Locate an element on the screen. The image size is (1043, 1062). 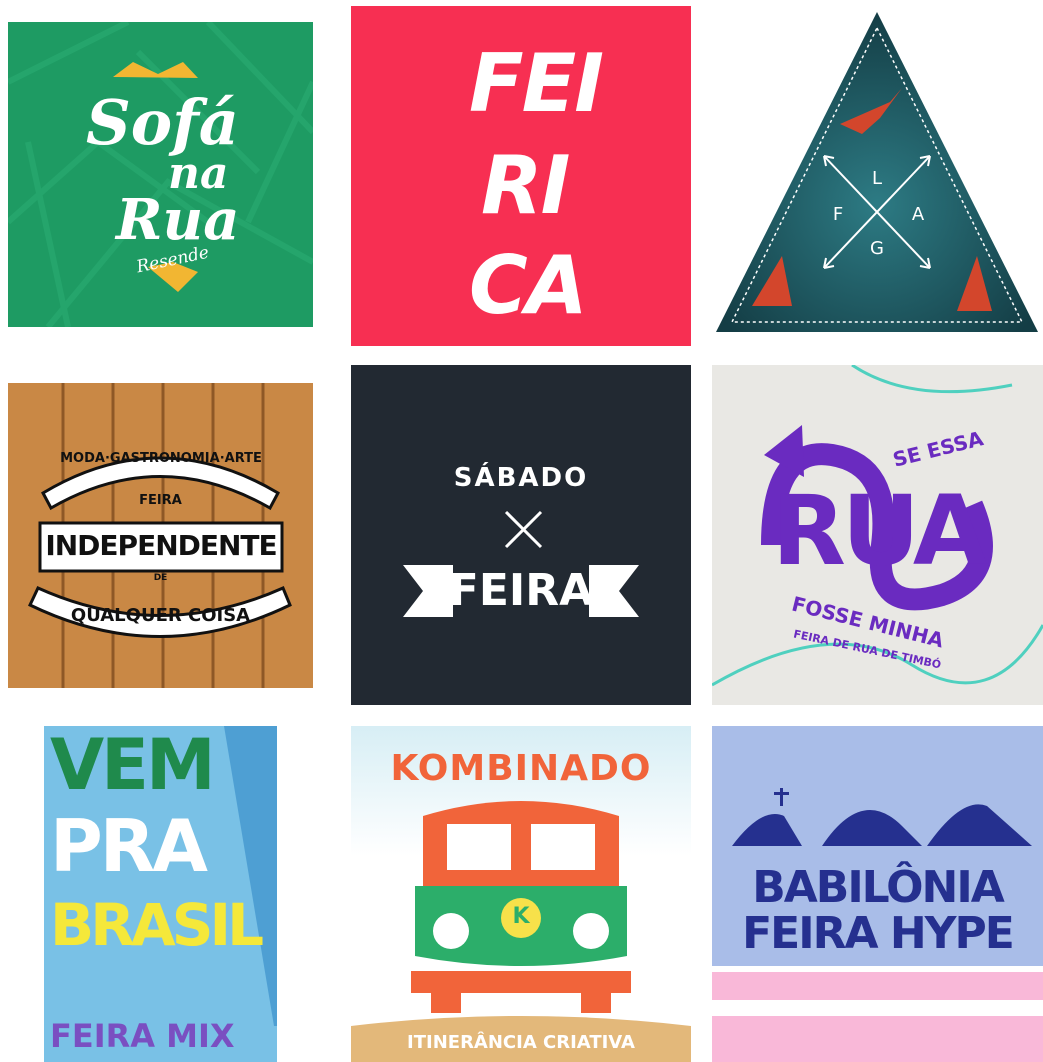
babilonia-line-1: BABILÔNIA is located at coordinates (878, 887).